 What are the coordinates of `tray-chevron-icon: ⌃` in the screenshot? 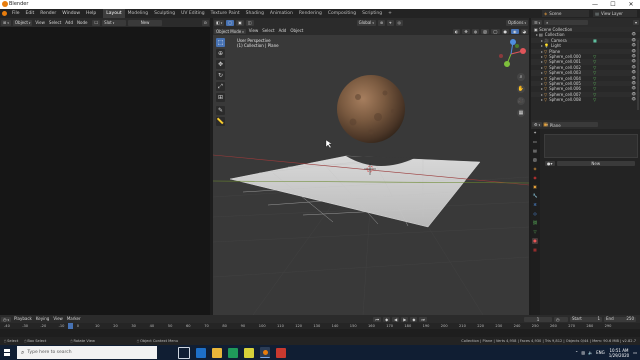 It's located at (576, 352).